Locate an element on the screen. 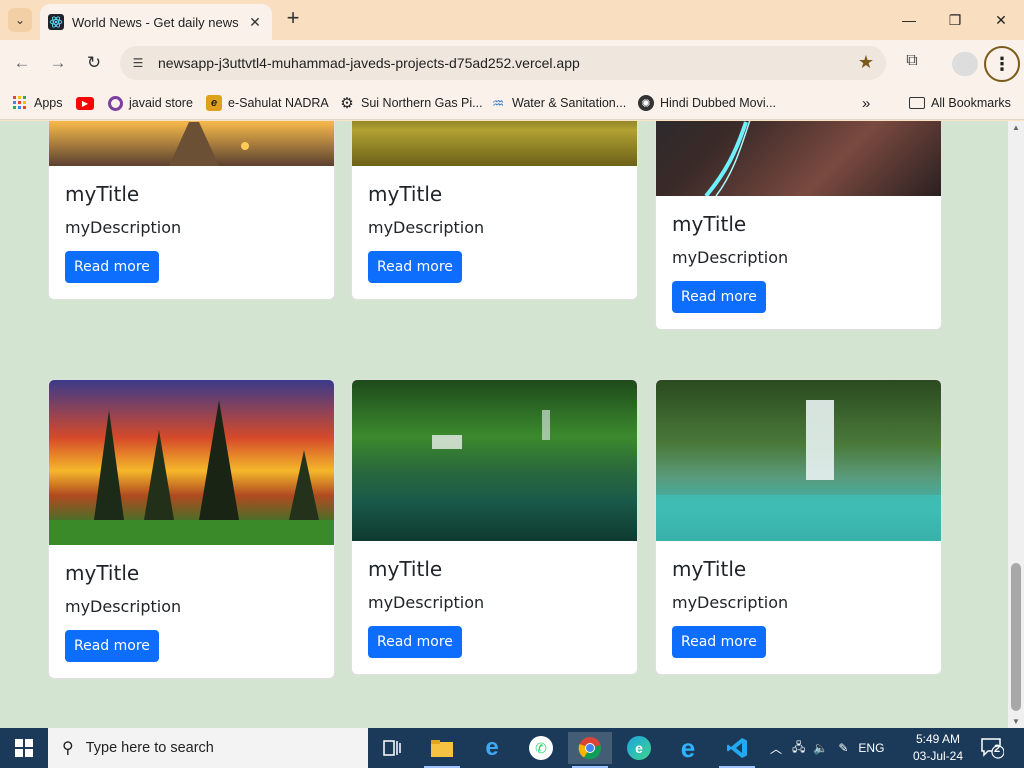  extensions-icon: ⧉ is located at coordinates (912, 64).